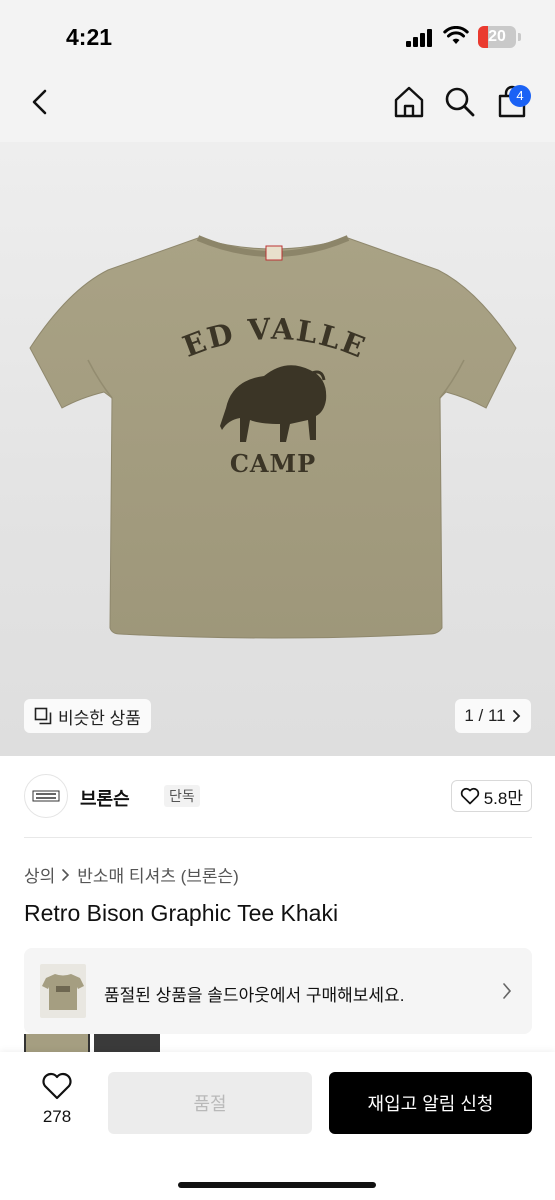 This screenshot has width=555, height=1200. What do you see at coordinates (254, 995) in the screenshot?
I see `banner-text: 품절된 상품을 솔드아웃에서 구매해보세요.` at bounding box center [254, 995].